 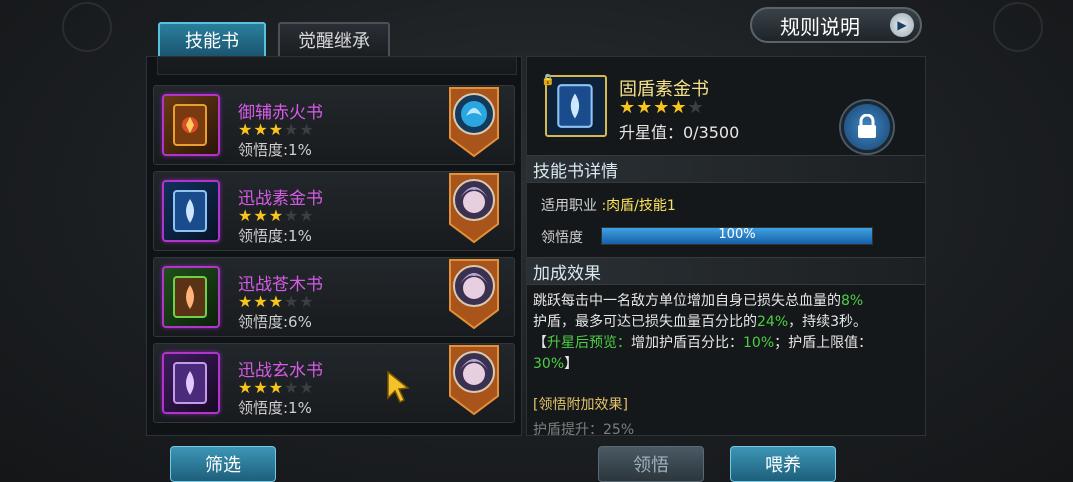 What do you see at coordinates (759, 343) in the screenshot?
I see `effect-value: 10%` at bounding box center [759, 343].